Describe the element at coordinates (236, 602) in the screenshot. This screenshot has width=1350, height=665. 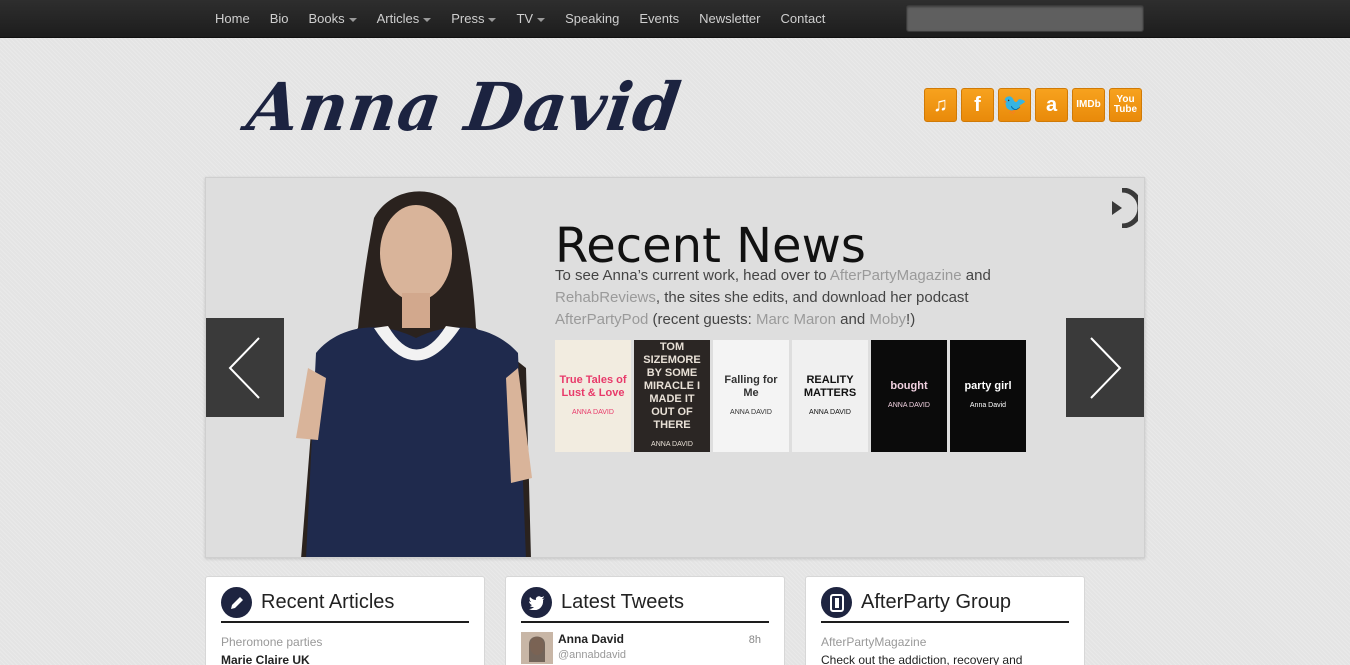
I see `pencil-icon` at that location.